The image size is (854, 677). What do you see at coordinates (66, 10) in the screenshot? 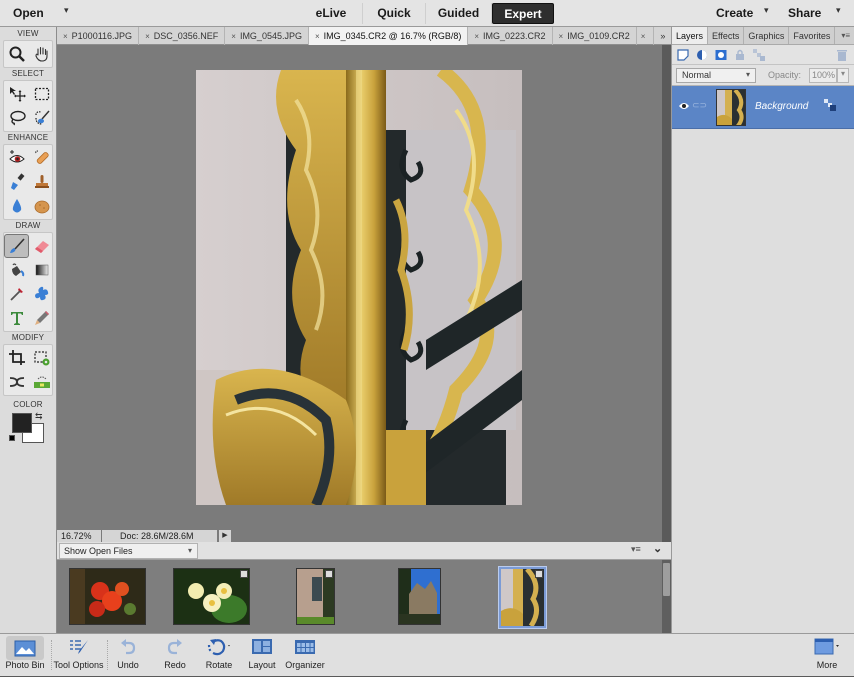
I see `open-dropdown-icon: ▾` at bounding box center [66, 10].